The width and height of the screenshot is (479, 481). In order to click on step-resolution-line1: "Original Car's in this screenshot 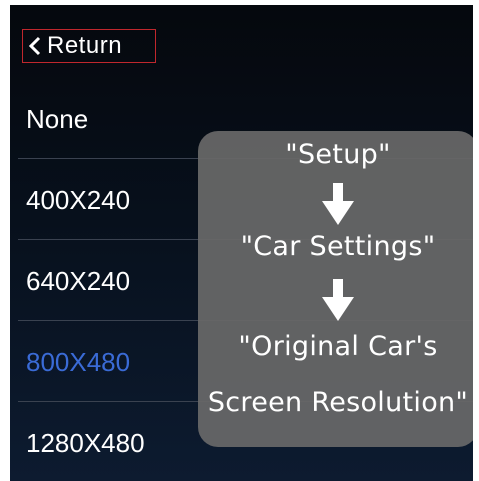, I will do `click(338, 346)`.